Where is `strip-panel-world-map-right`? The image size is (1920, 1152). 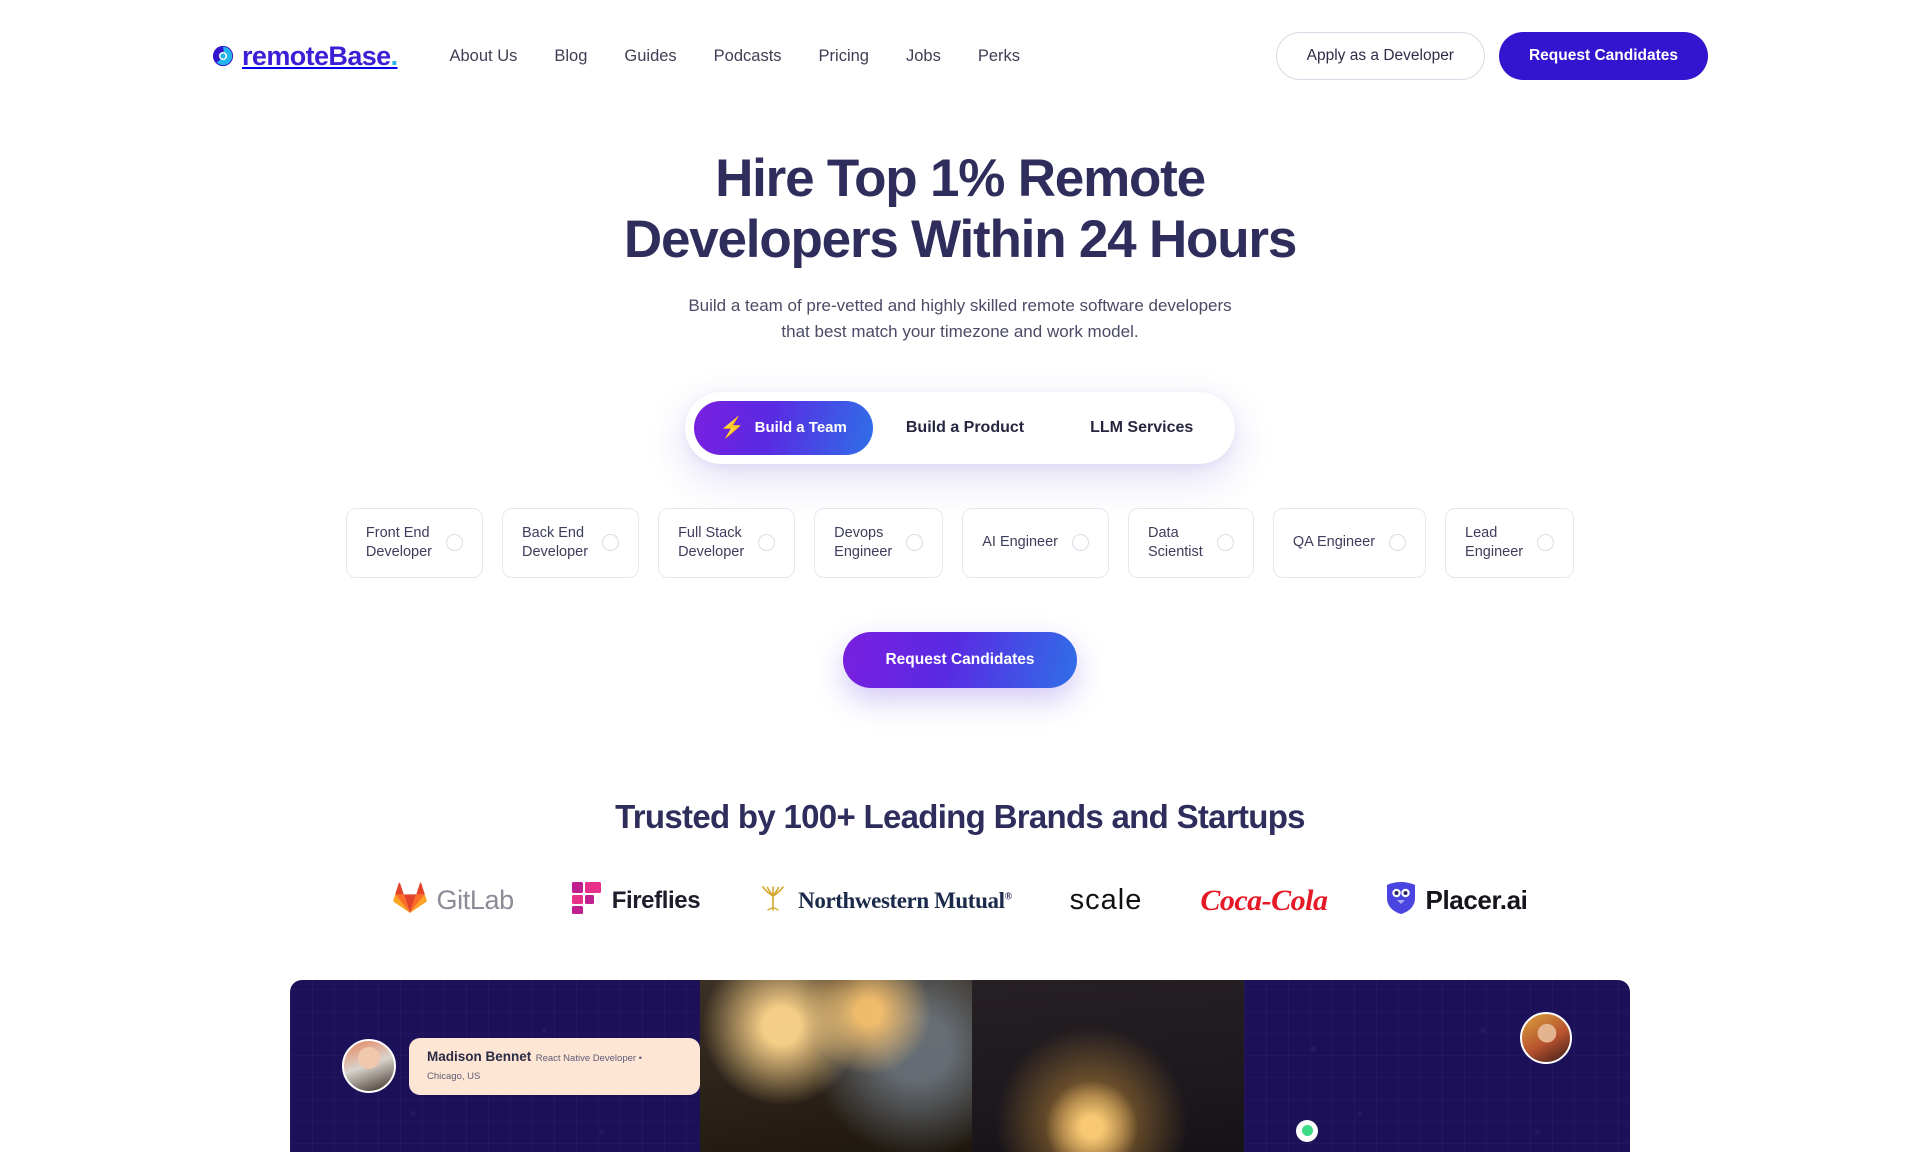 strip-panel-world-map-right is located at coordinates (1437, 1065).